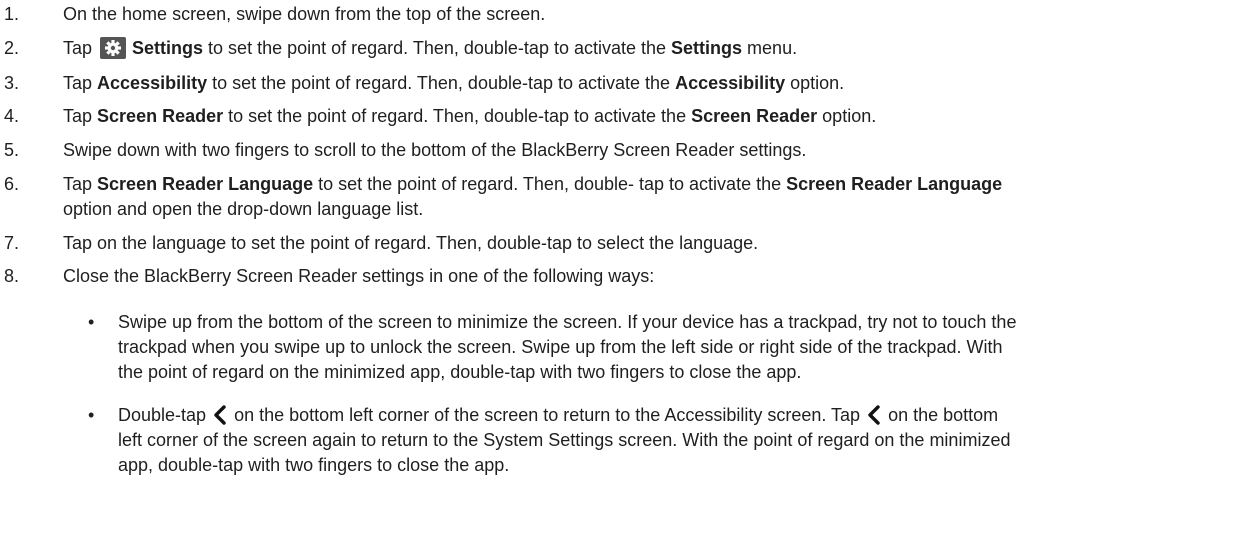  What do you see at coordinates (12, 150) in the screenshot?
I see `step-number: 5.` at bounding box center [12, 150].